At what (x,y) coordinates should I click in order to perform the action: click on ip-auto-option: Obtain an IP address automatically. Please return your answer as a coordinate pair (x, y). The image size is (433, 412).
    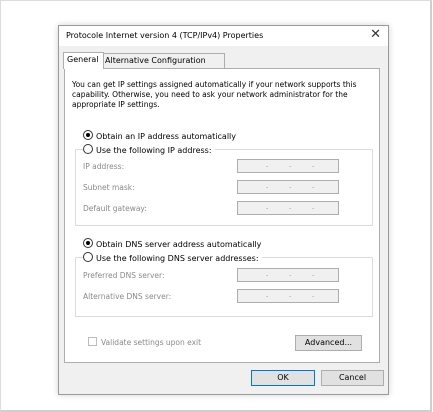
    Looking at the image, I should click on (159, 136).